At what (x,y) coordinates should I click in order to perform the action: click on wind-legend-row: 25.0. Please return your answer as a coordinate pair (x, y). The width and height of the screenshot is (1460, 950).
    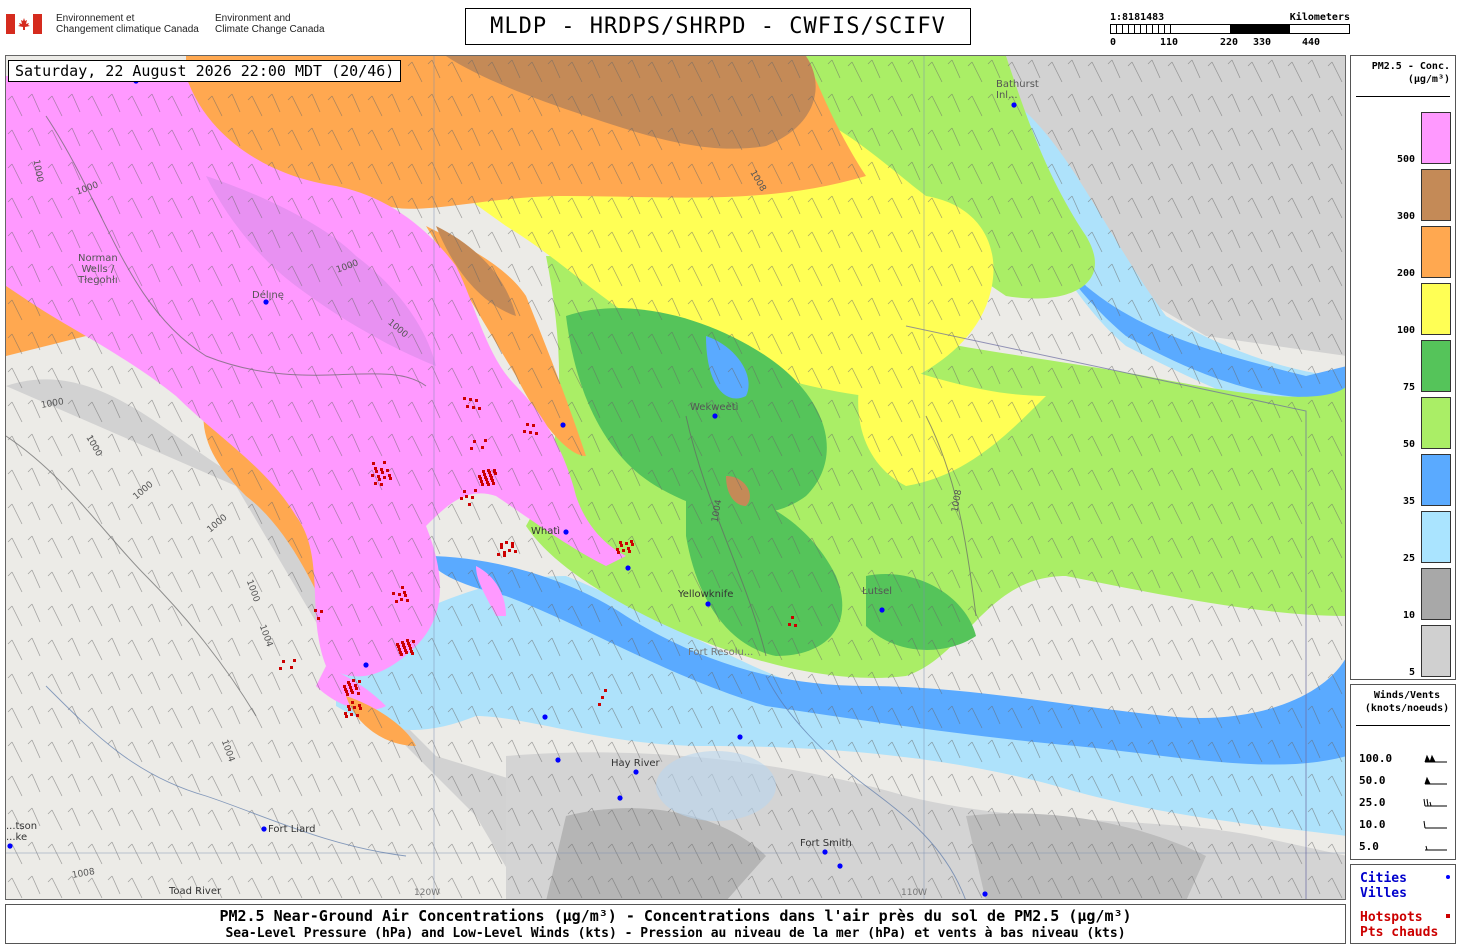
    Looking at the image, I should click on (1405, 804).